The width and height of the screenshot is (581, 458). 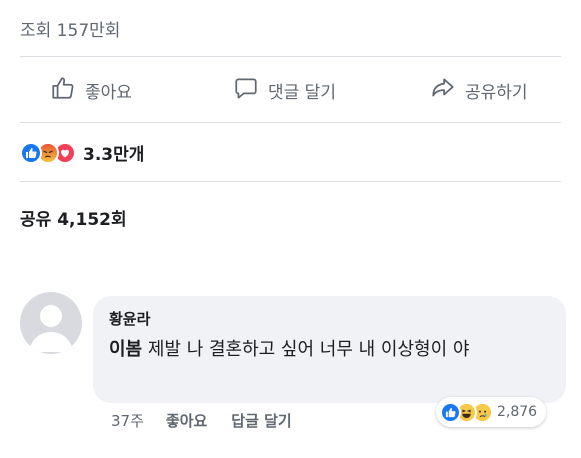 I want to click on comment-reply-button: 답글 달기, so click(x=261, y=420).